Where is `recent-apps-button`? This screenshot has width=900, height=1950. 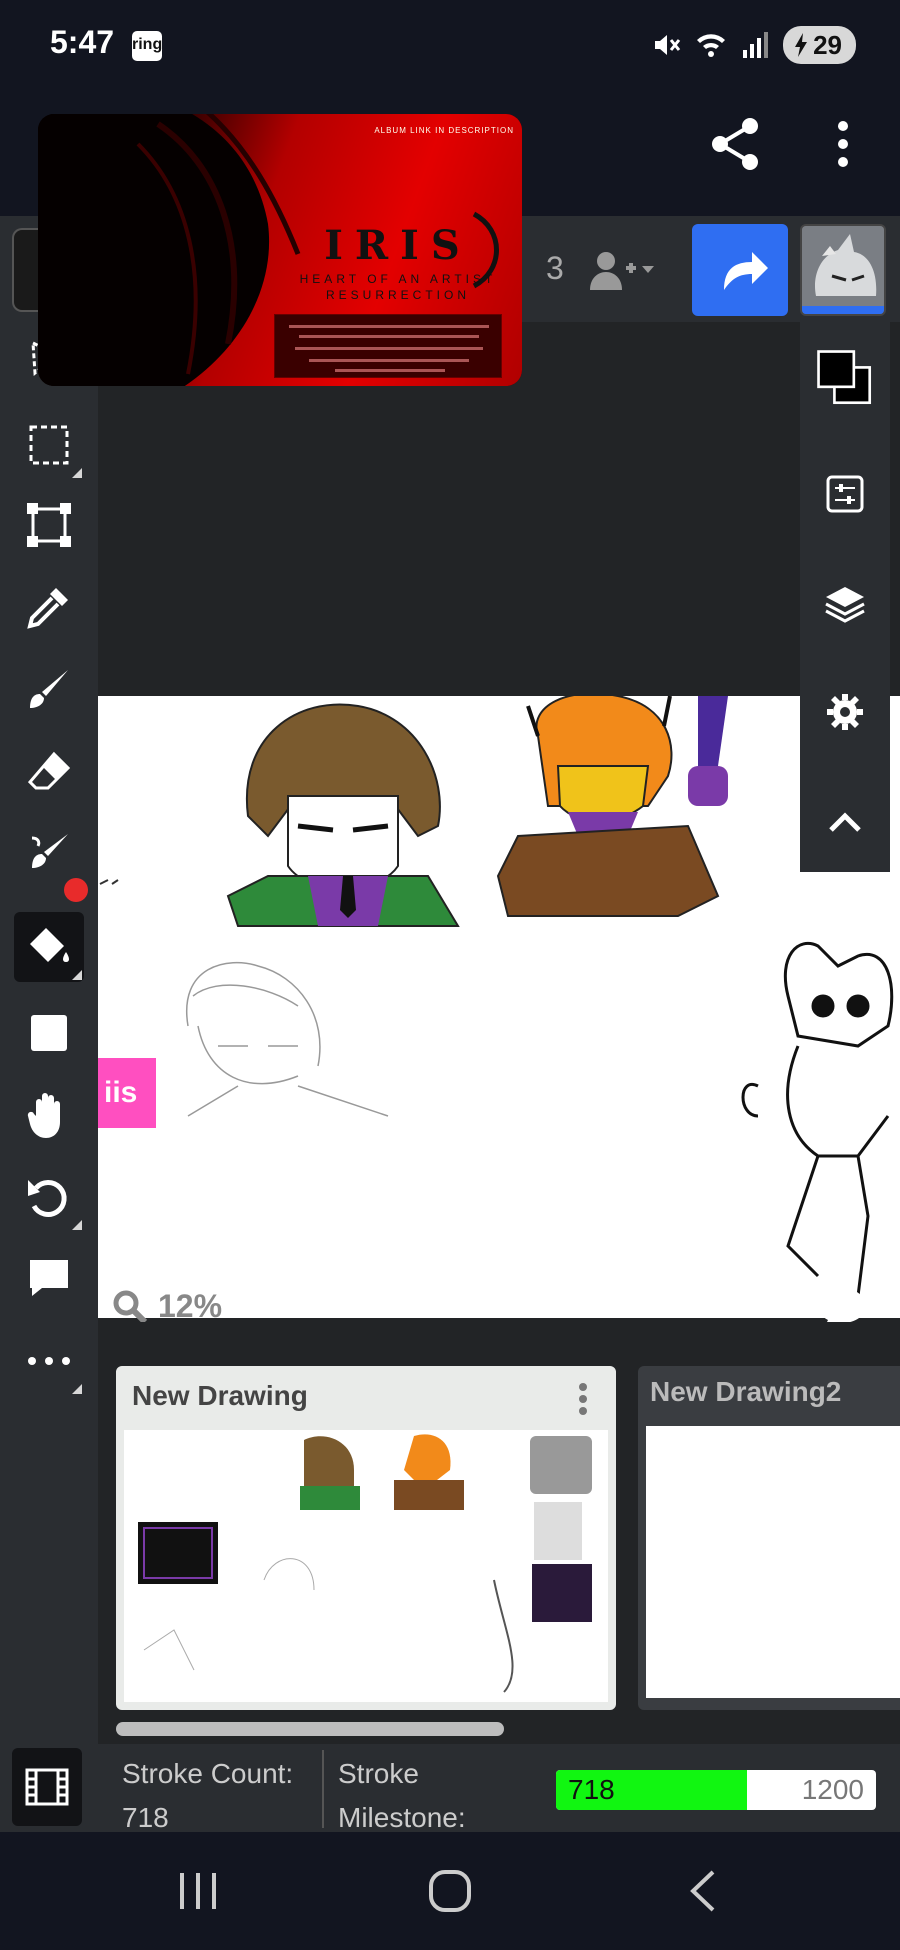
recent-apps-button is located at coordinates (198, 1891).